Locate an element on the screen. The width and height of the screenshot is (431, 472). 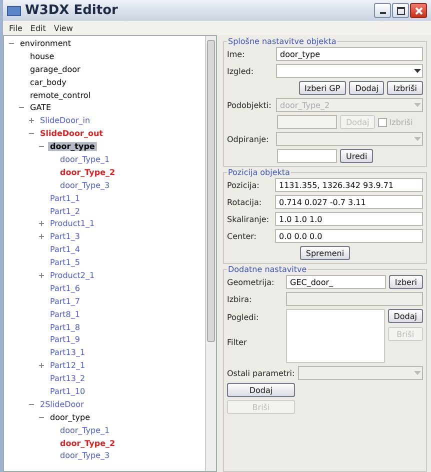
tree-item: Part13_2 is located at coordinates (68, 379).